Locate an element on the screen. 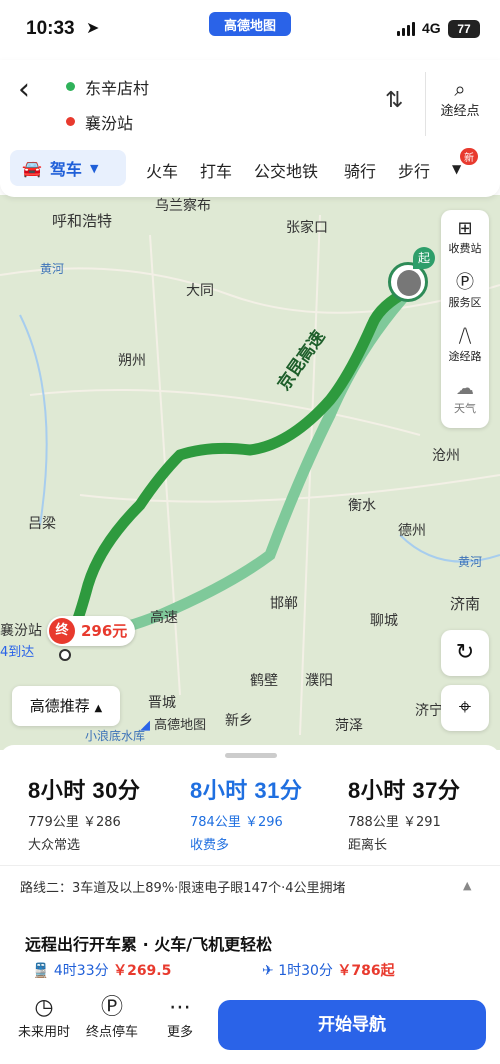 This screenshot has height=1064, width=500. train-option: 🚆 4时33分 ￥269.5 is located at coordinates (101, 970).